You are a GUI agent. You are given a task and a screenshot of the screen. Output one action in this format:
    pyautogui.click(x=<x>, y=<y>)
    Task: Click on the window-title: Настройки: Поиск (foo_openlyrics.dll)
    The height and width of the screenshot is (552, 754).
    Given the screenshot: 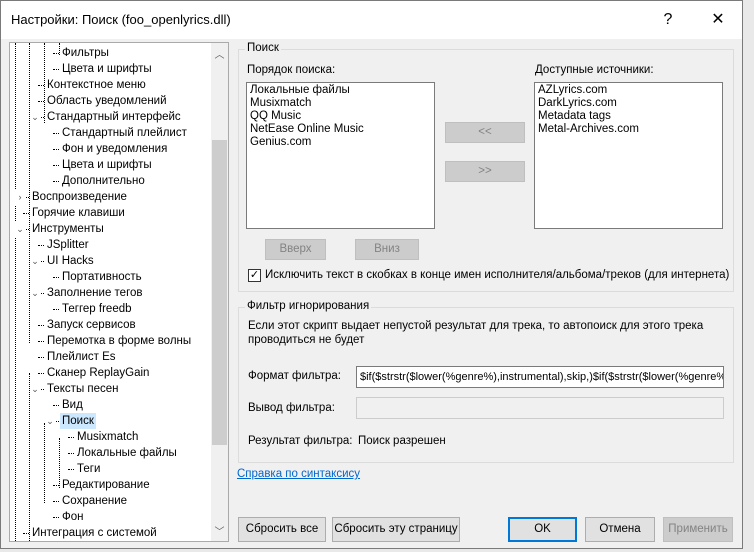 What is the action you would take?
    pyautogui.click(x=121, y=19)
    